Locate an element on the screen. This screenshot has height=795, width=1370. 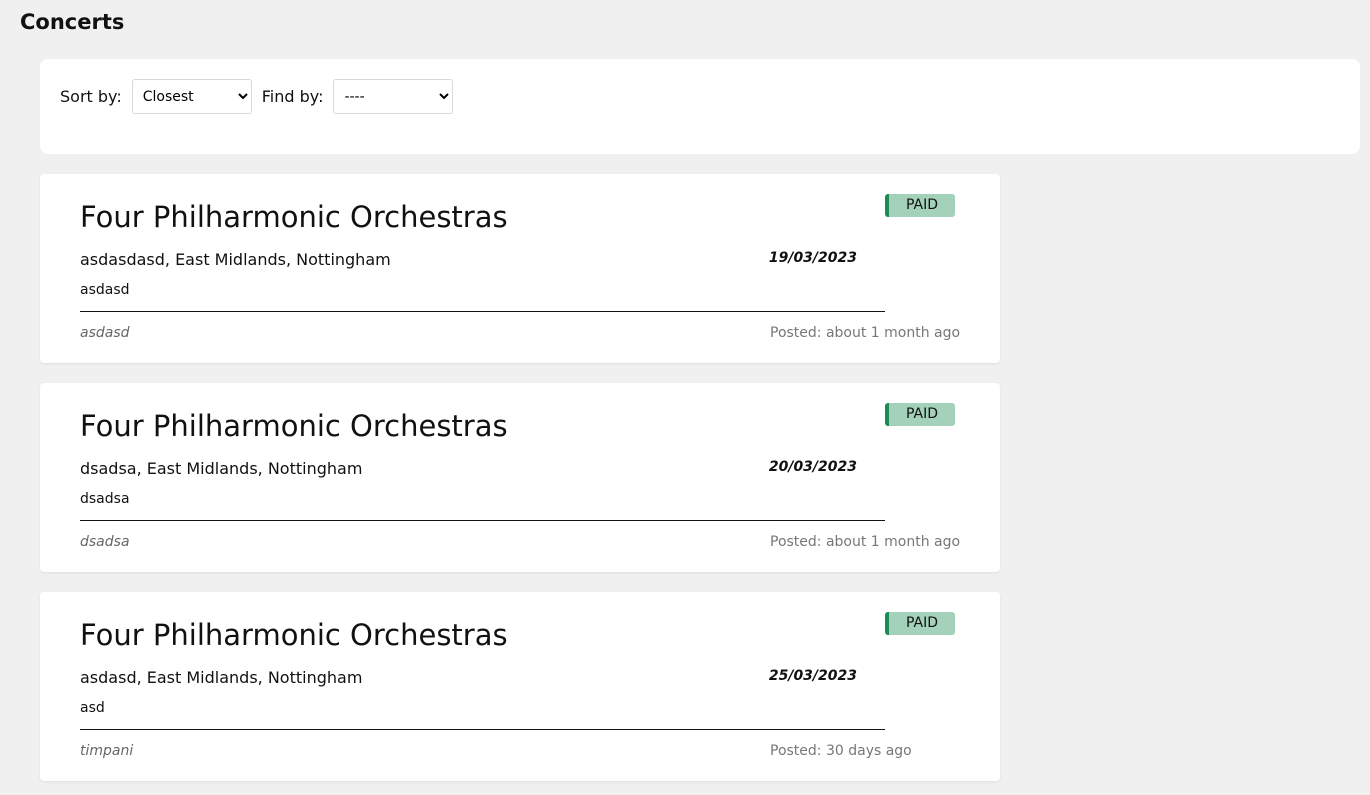
concert-author: dsadsa is located at coordinates (105, 542).